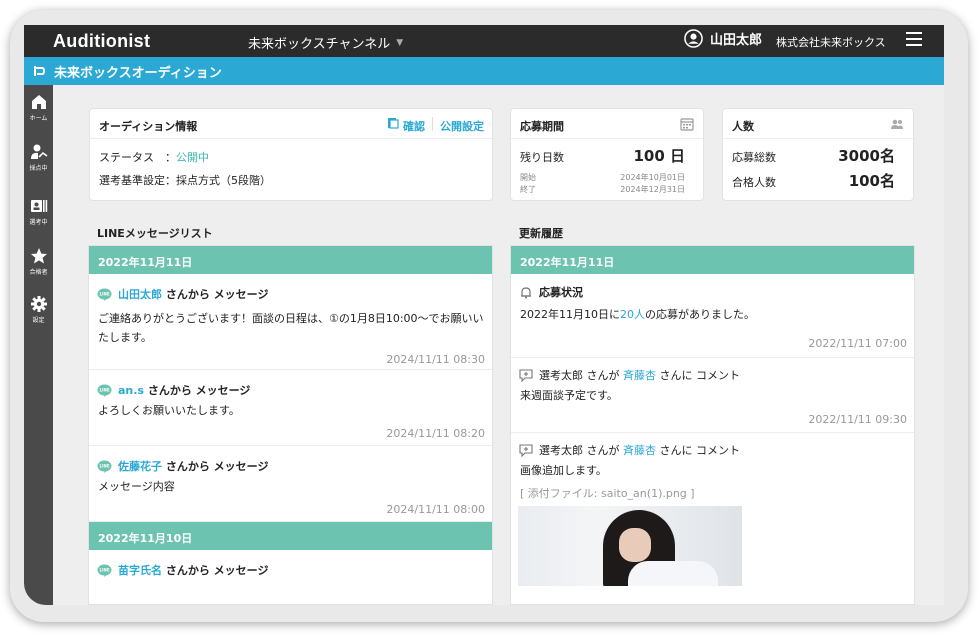 This screenshot has width=980, height=637. Describe the element at coordinates (914, 39) in the screenshot. I see `hamburger-menu-icon` at that location.